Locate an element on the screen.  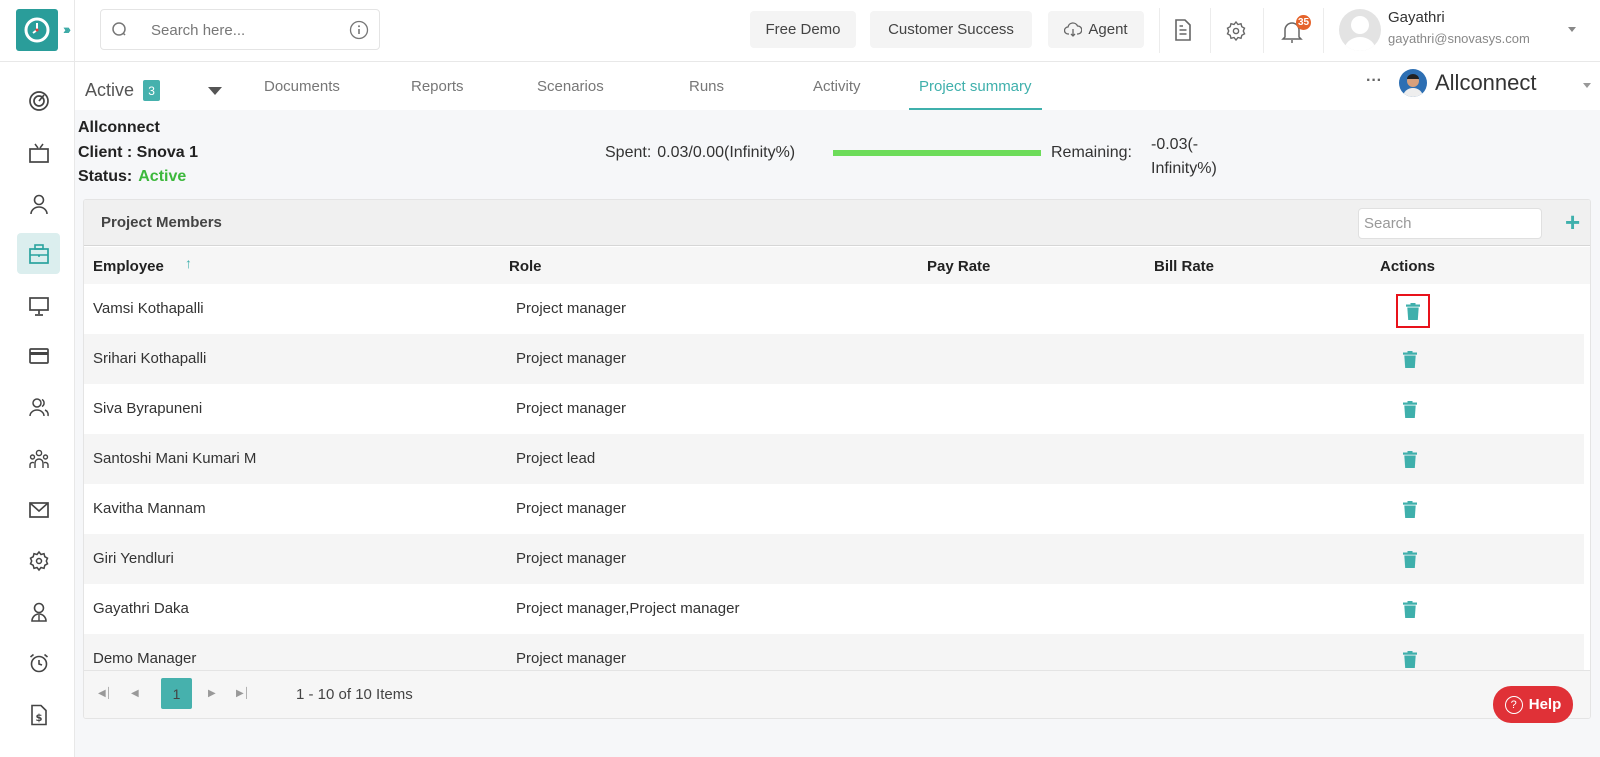
tab-runs: Runs is located at coordinates (706, 94).